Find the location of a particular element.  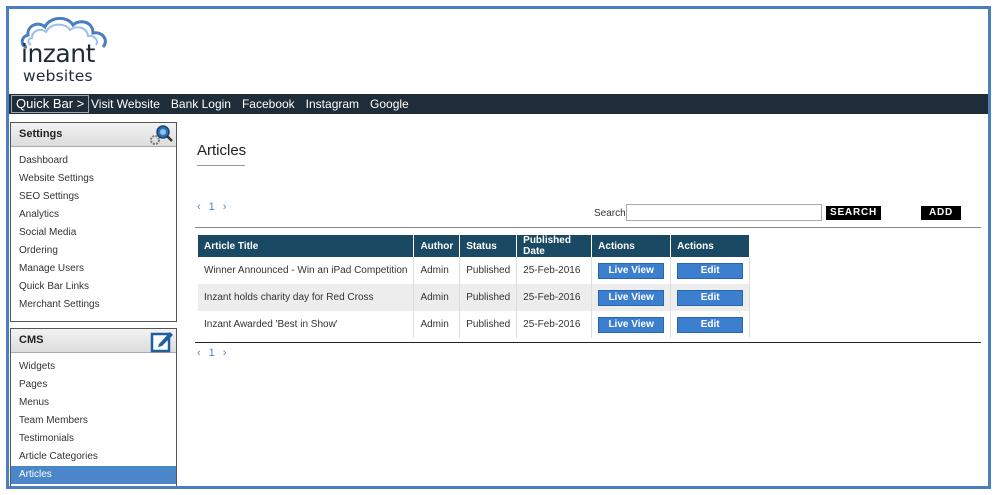

sidebar-item-quick-bar-links: Quick Bar Links is located at coordinates (93, 287).